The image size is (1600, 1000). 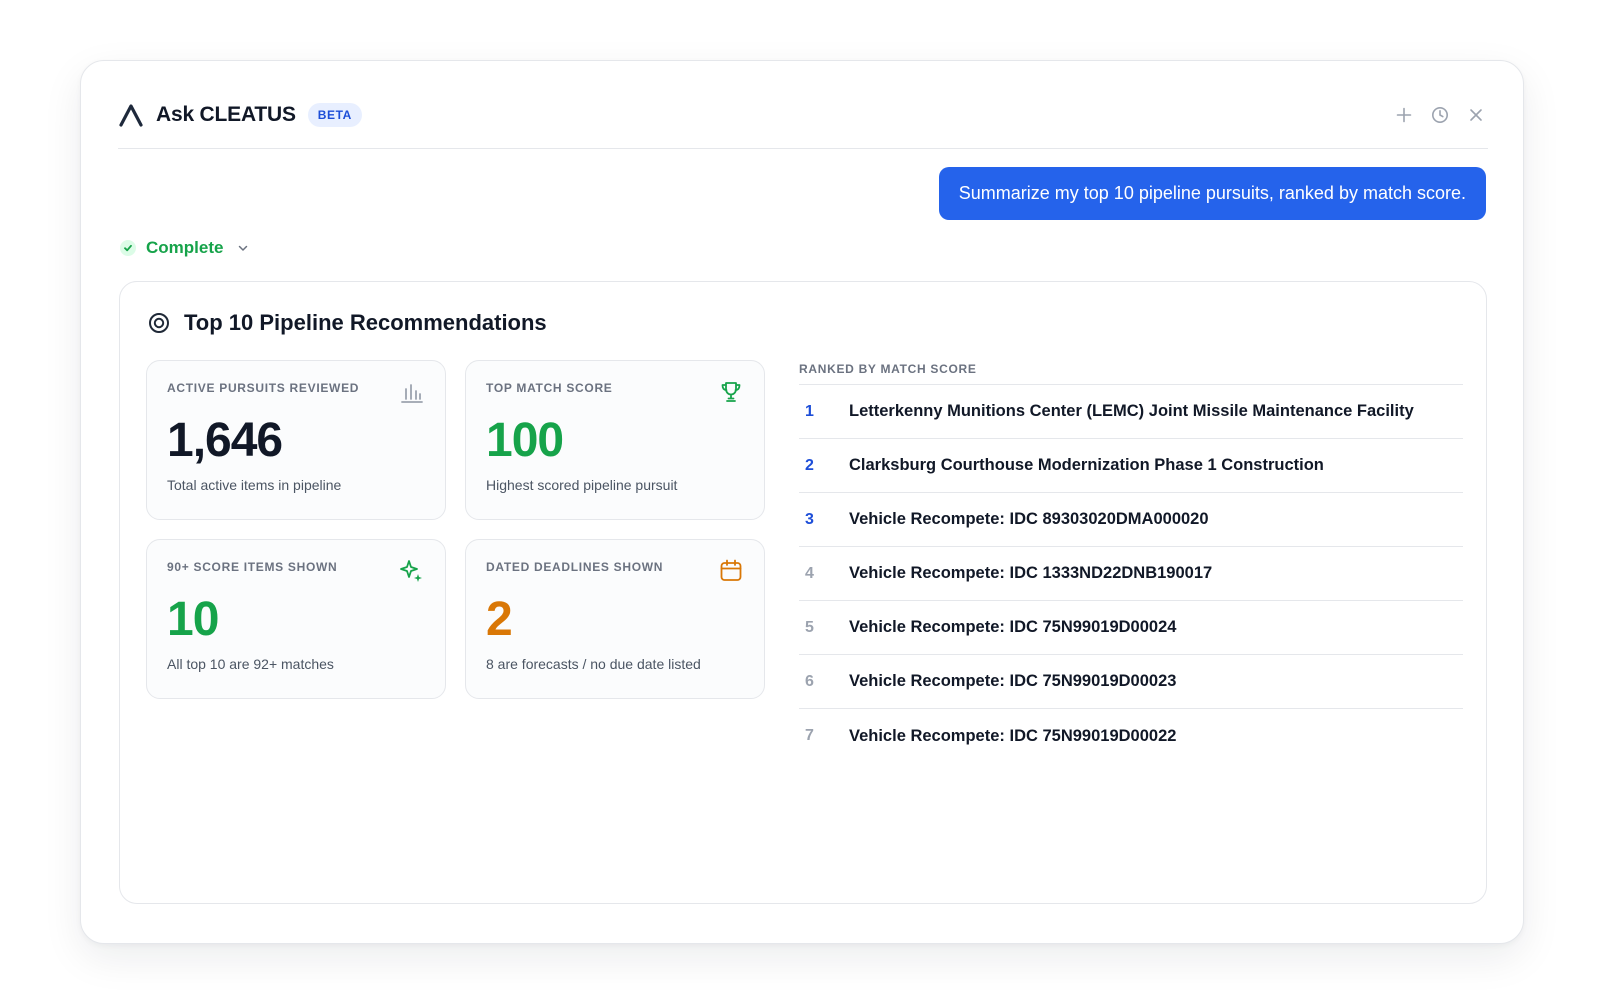 I want to click on chevron-down-icon, so click(x=243, y=248).